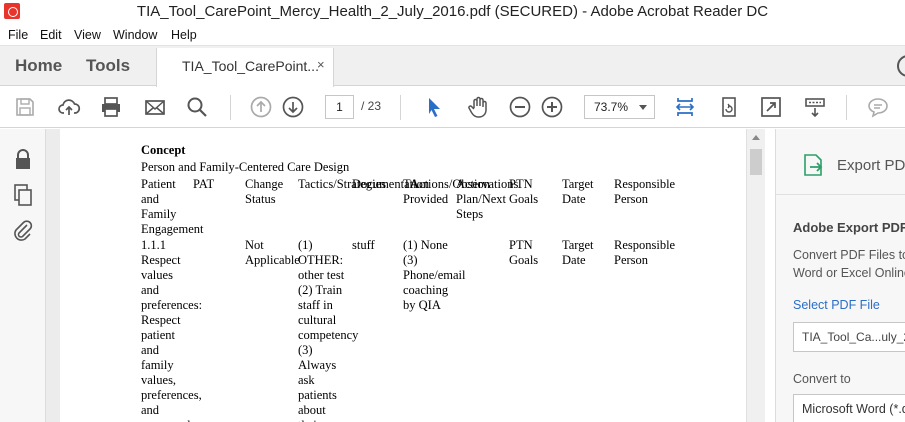  What do you see at coordinates (756, 137) in the screenshot?
I see `scroll-up-arrow-icon` at bounding box center [756, 137].